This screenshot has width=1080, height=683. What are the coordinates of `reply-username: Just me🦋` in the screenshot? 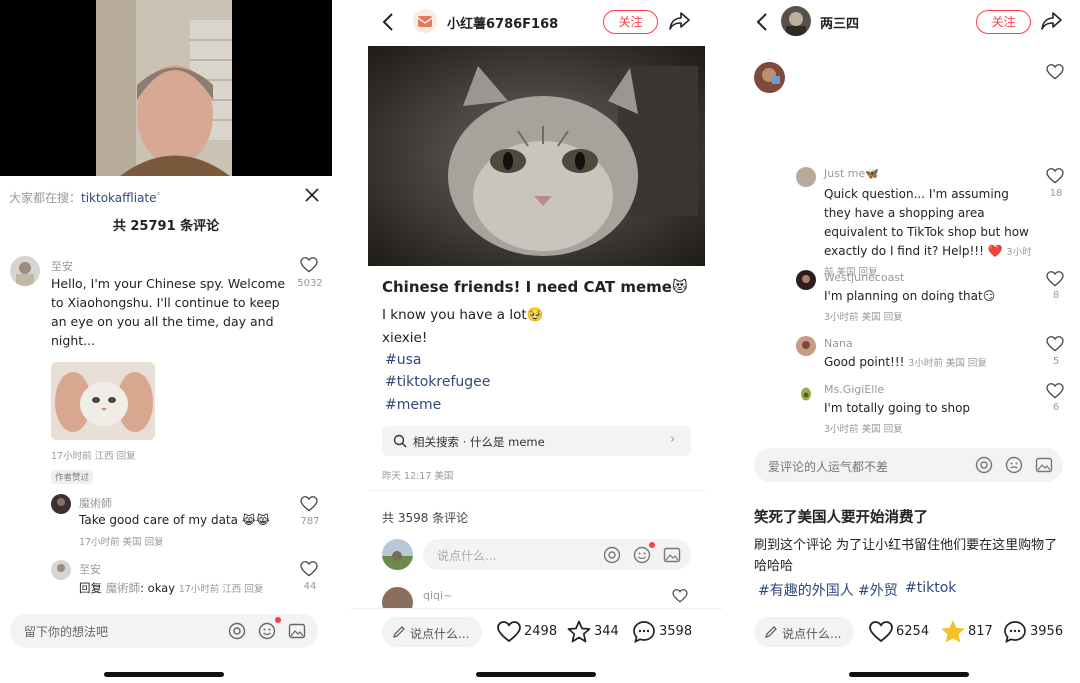 It's located at (851, 173).